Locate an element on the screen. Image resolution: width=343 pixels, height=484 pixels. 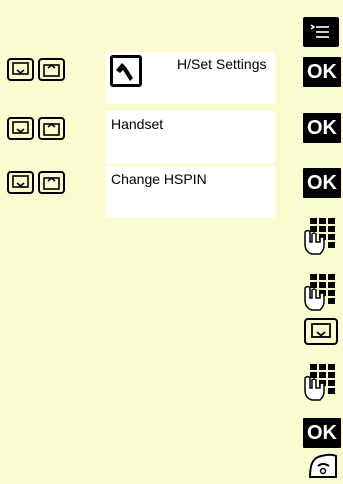
menu-item-handset: Handset is located at coordinates (190, 137).